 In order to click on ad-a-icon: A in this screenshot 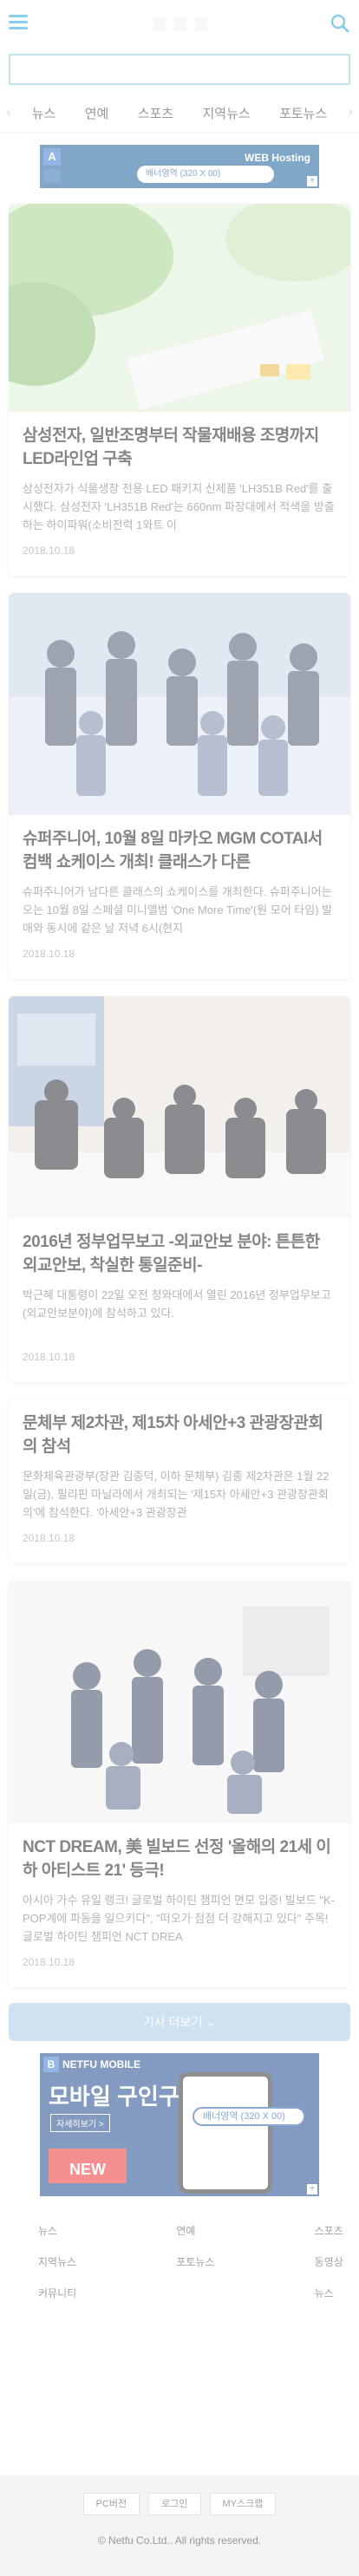, I will do `click(52, 157)`.